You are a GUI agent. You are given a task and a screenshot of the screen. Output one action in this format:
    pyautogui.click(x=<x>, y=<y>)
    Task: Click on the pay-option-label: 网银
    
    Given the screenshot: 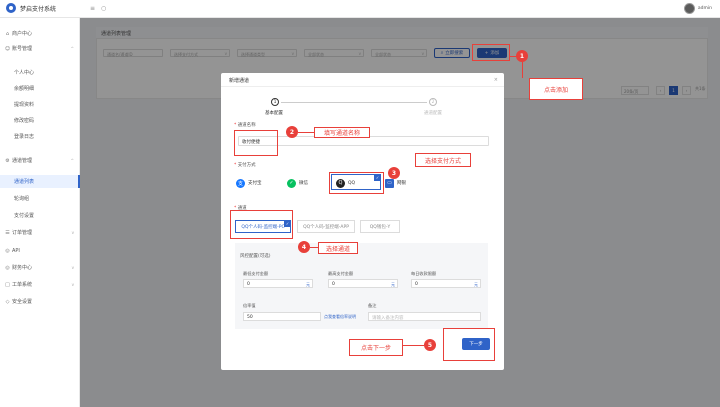 What is the action you would take?
    pyautogui.click(x=401, y=183)
    